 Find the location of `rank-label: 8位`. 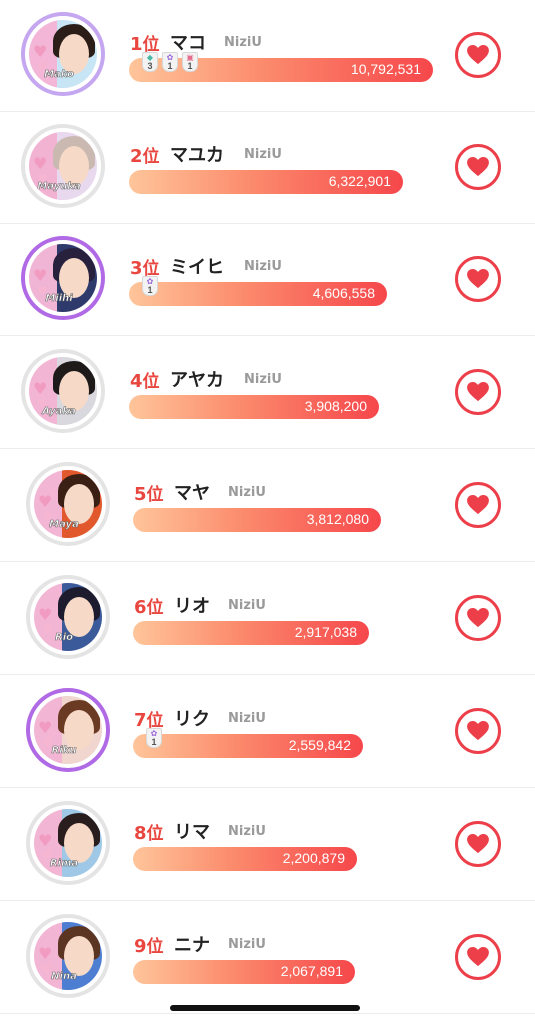

rank-label: 8位 is located at coordinates (149, 831).